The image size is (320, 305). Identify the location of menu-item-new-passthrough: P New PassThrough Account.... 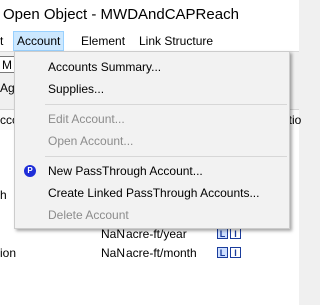
(152, 171).